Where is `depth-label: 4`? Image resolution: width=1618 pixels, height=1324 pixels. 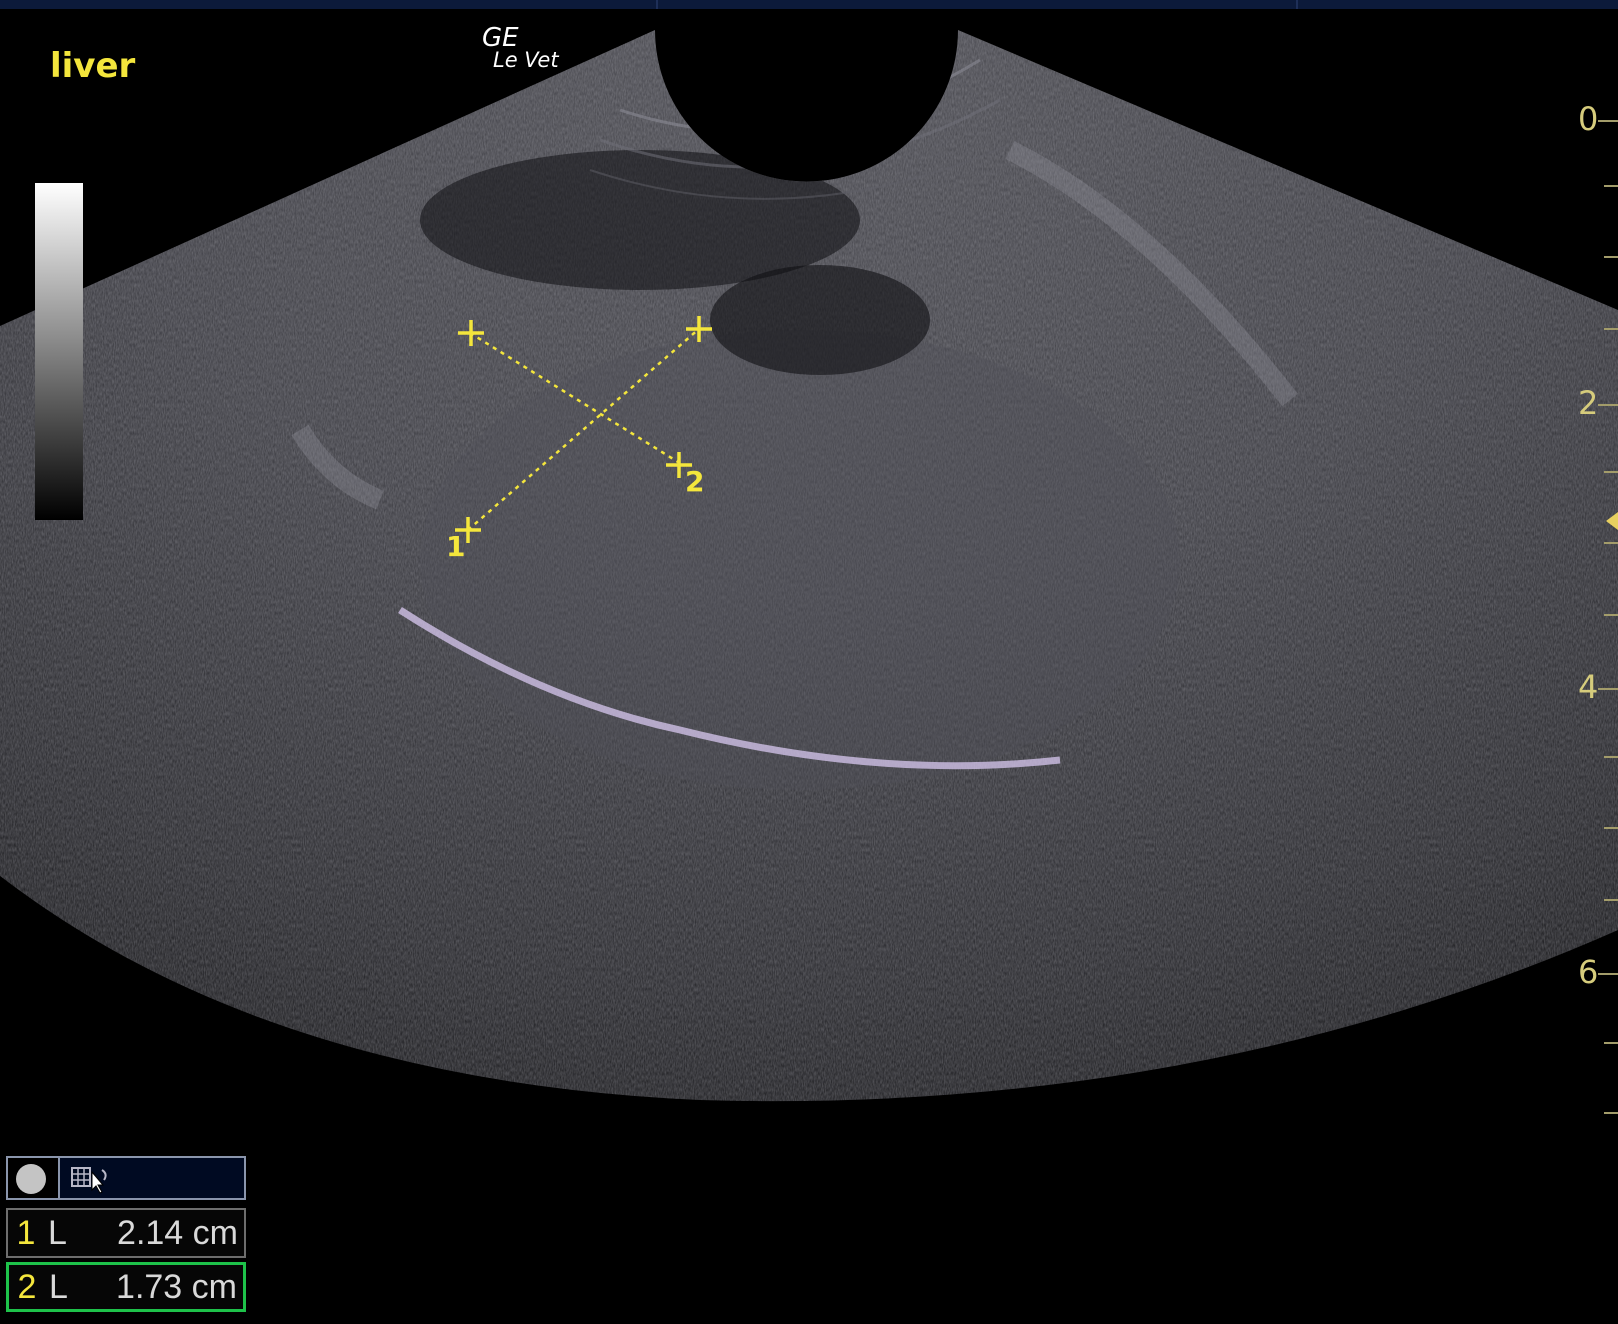
depth-label: 4 is located at coordinates (1588, 687).